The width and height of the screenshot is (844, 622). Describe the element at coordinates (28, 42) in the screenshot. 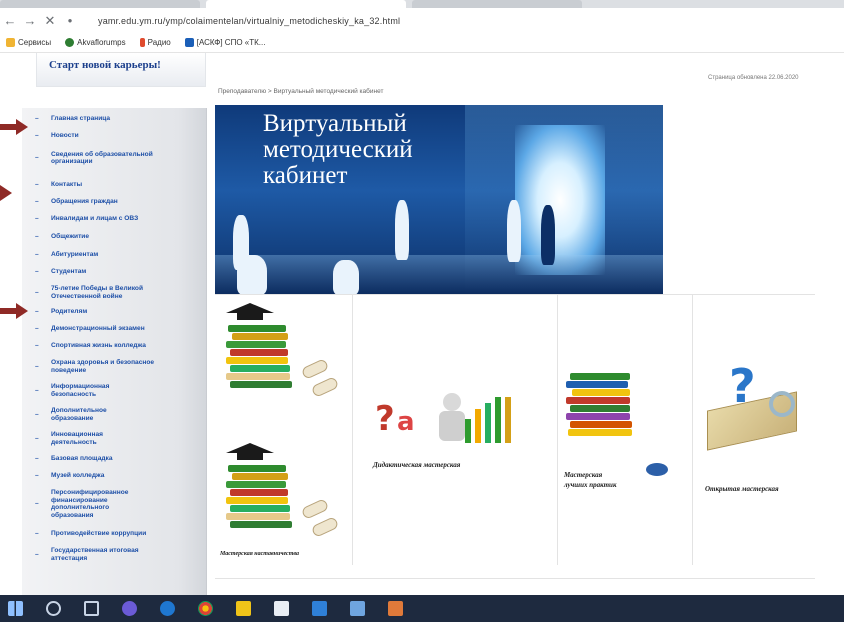

I see `bookmark-services: Сервисы` at that location.